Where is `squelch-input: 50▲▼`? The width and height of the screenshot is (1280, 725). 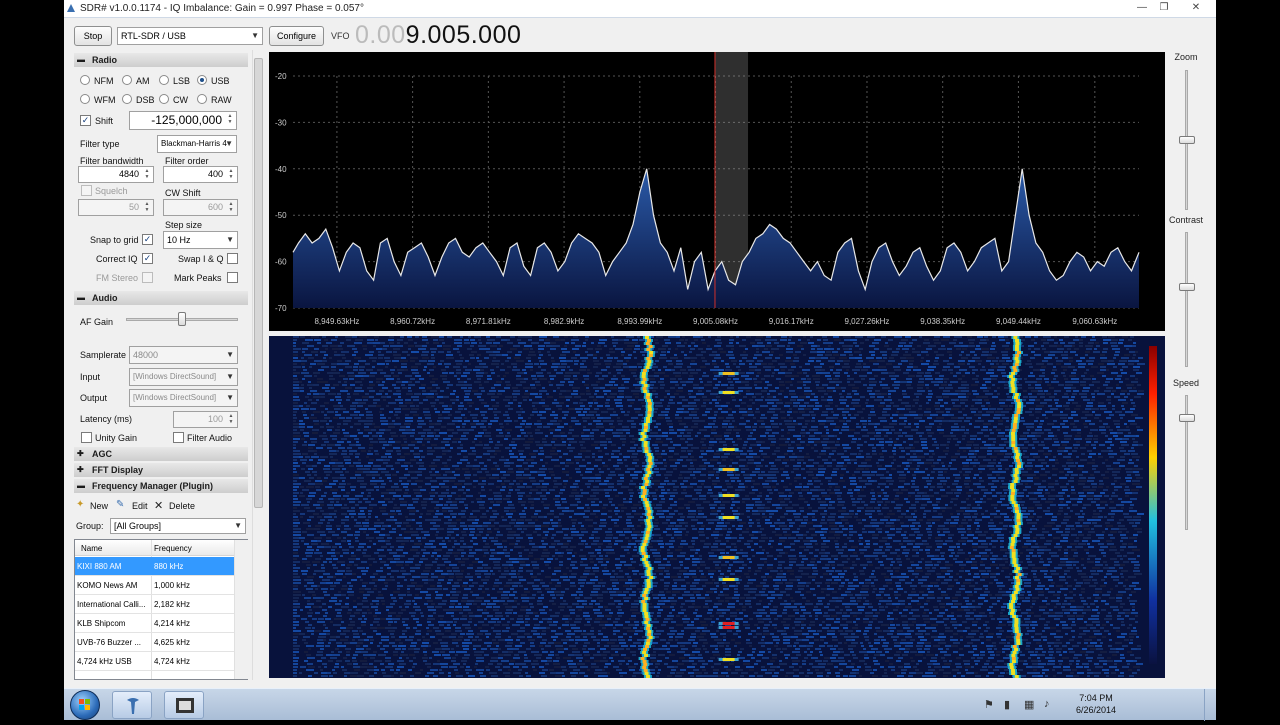
squelch-input: 50▲▼ is located at coordinates (116, 207).